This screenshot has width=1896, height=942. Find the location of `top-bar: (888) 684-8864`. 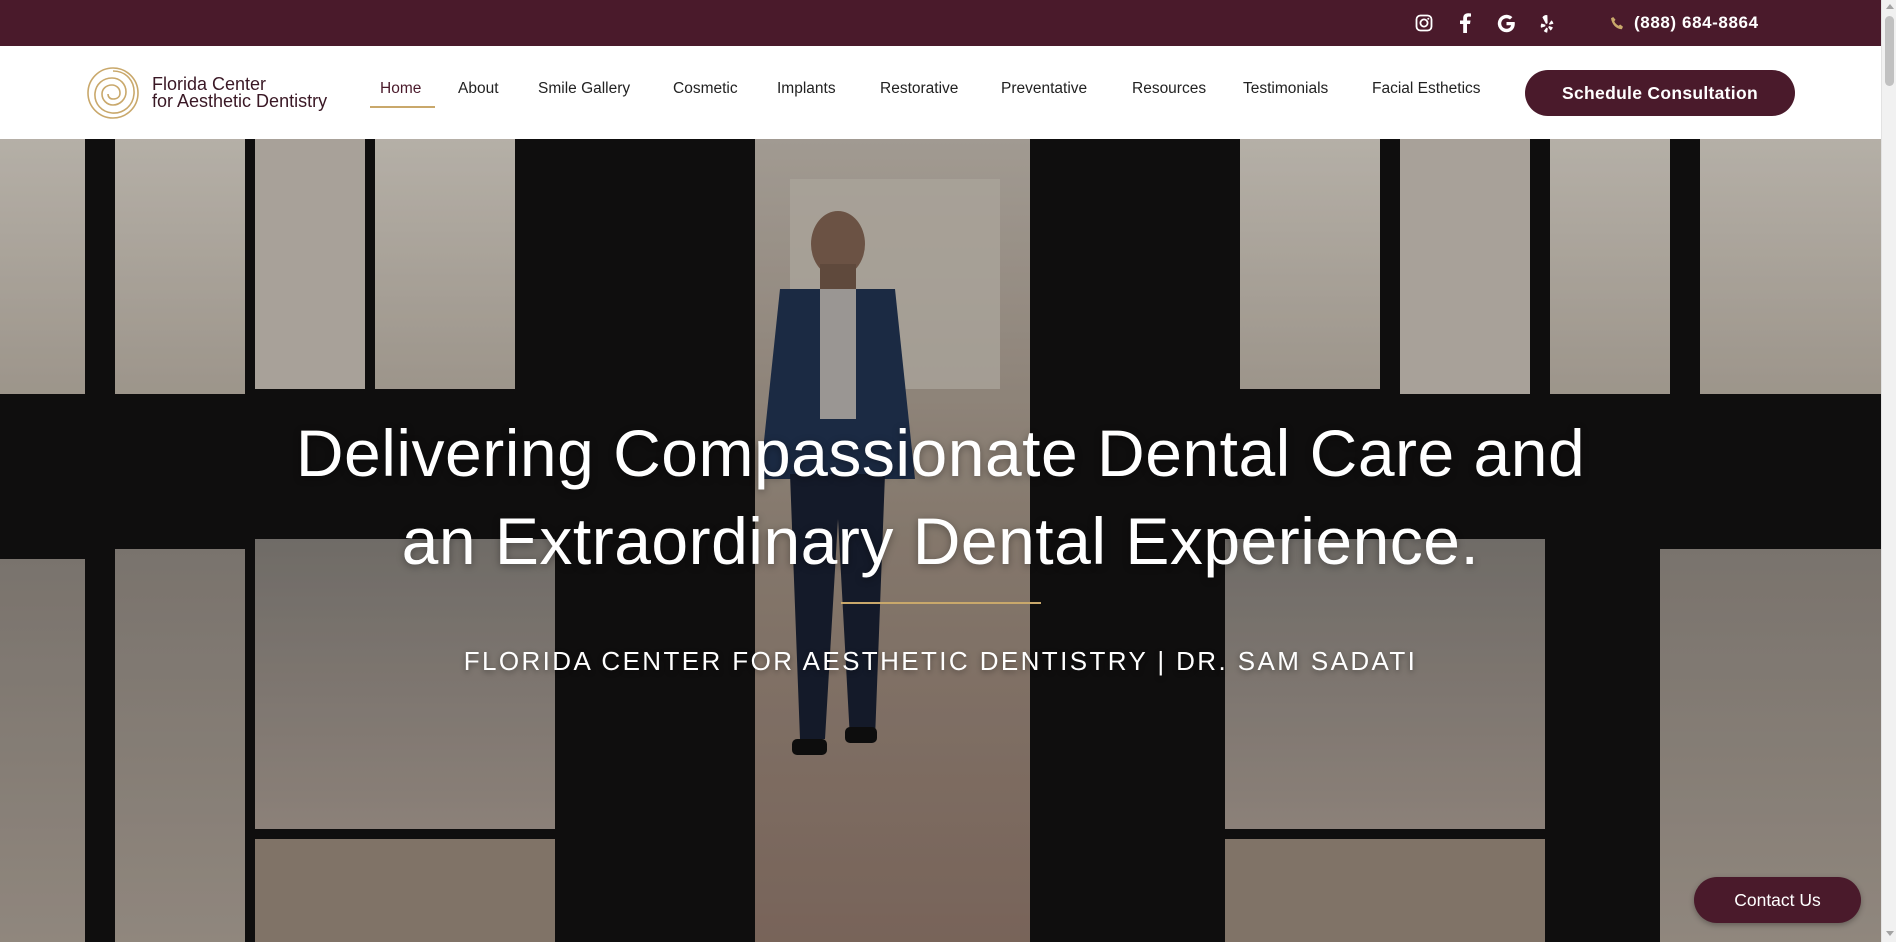

top-bar: (888) 684-8864 is located at coordinates (940, 23).